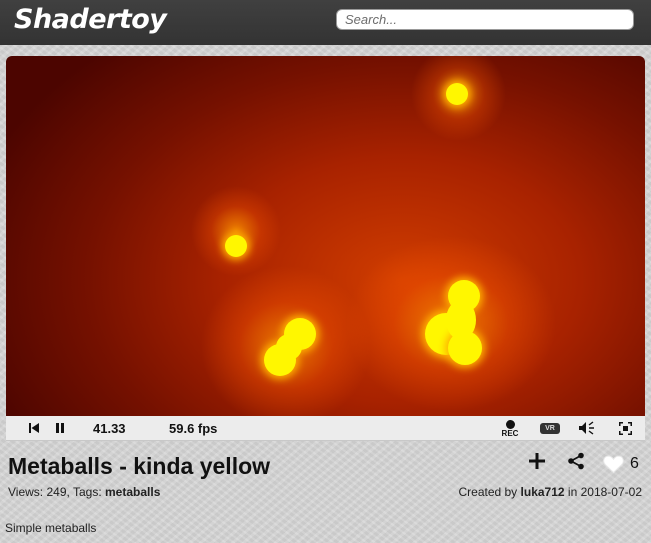  Describe the element at coordinates (510, 424) in the screenshot. I see `record-dot-icon` at that location.